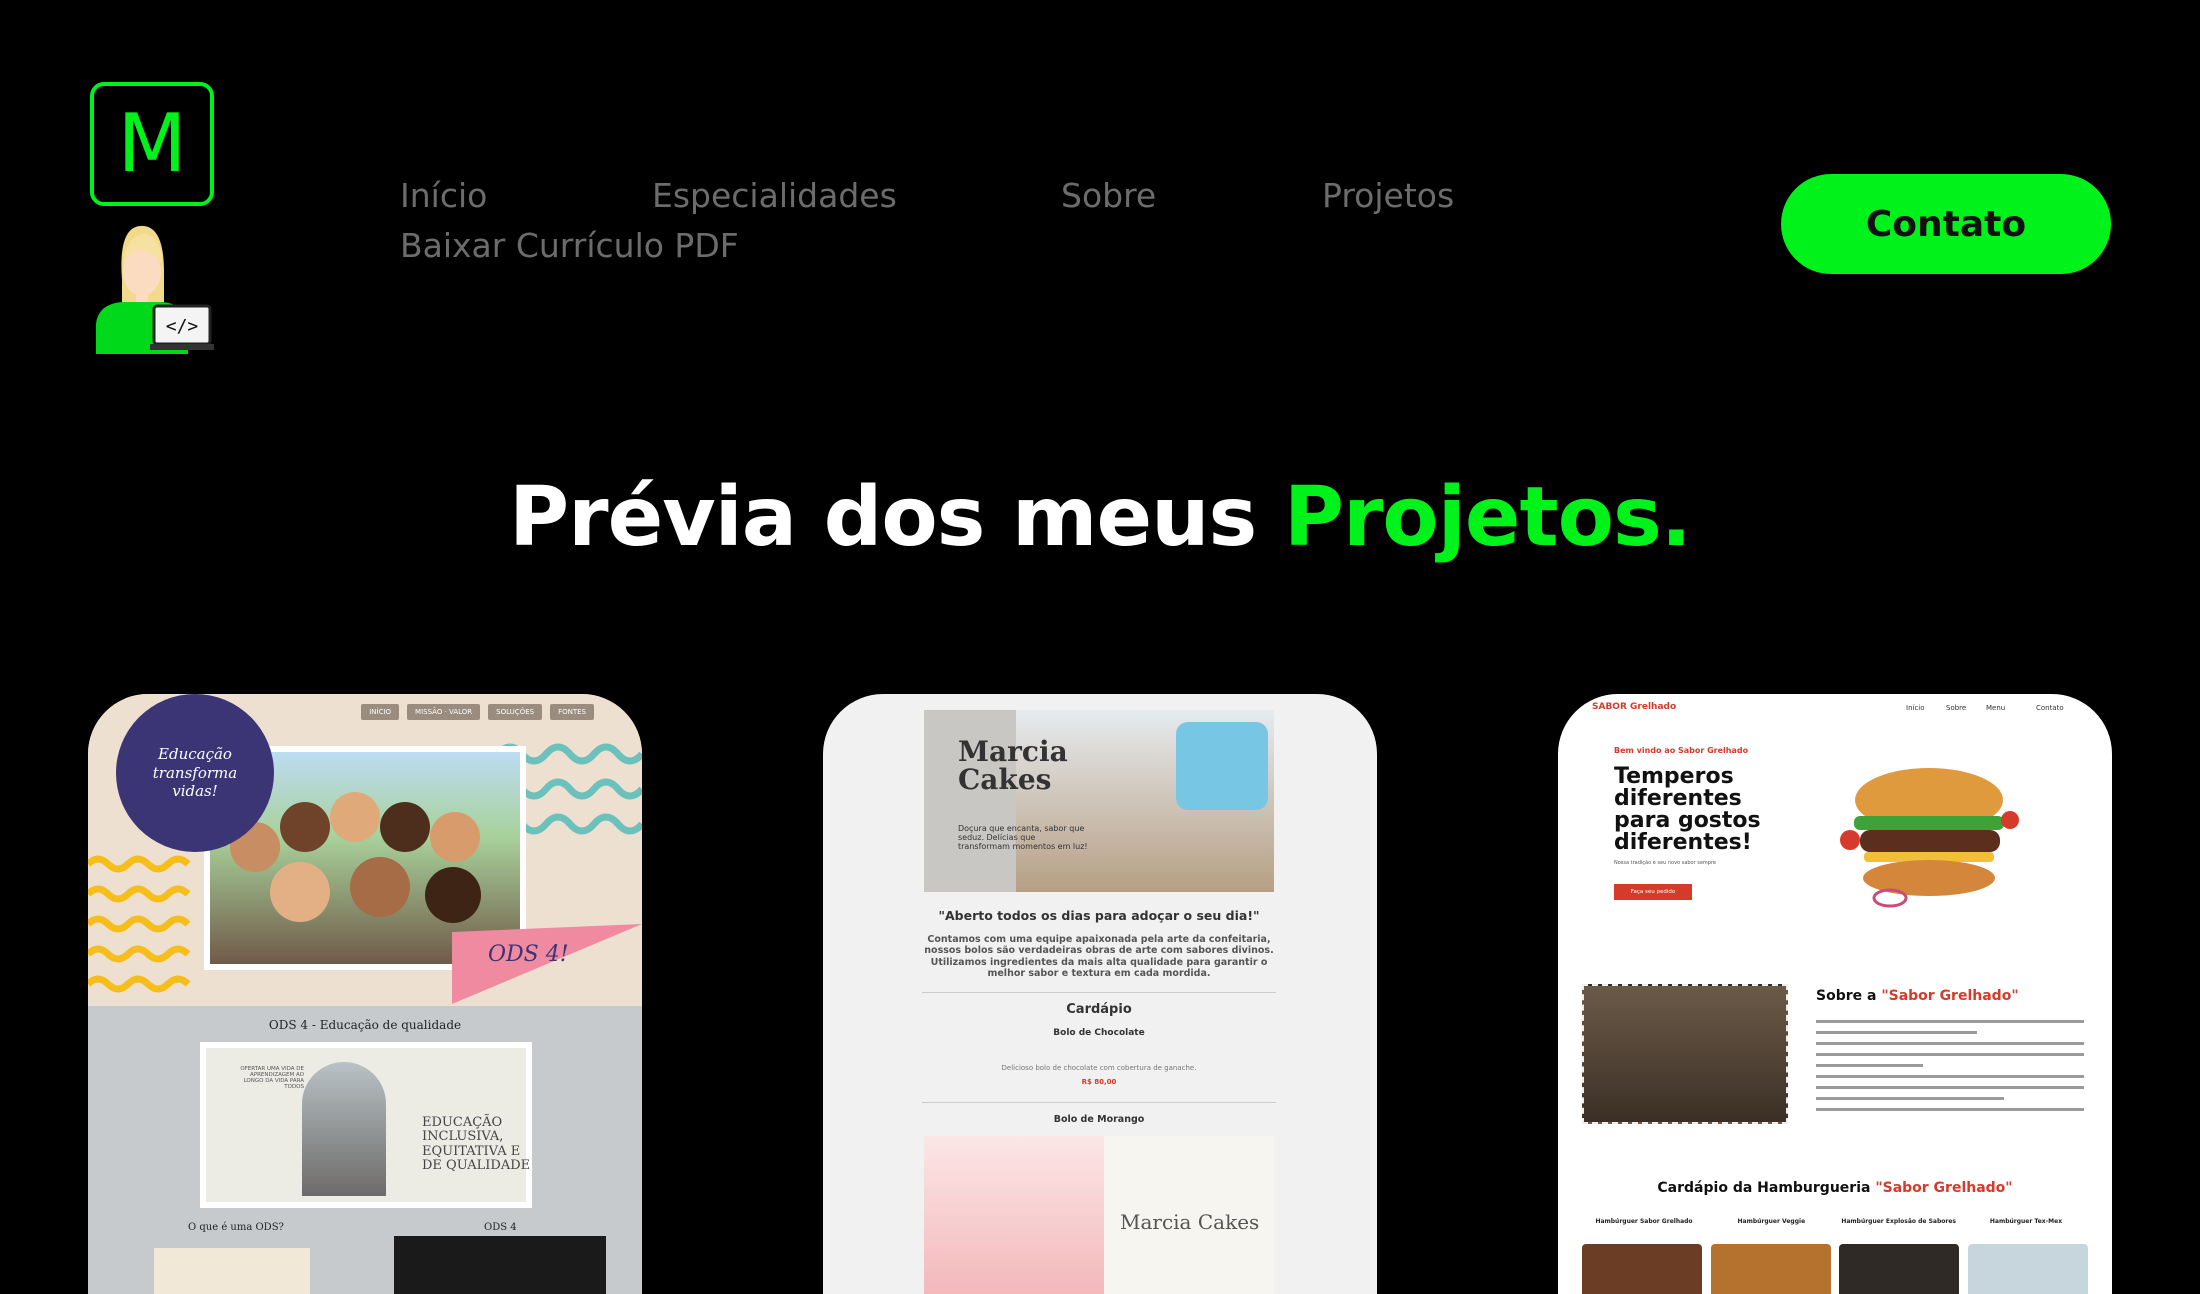 The height and width of the screenshot is (1294, 2200). I want to click on burger-nav-item: Sobre, so click(1956, 708).